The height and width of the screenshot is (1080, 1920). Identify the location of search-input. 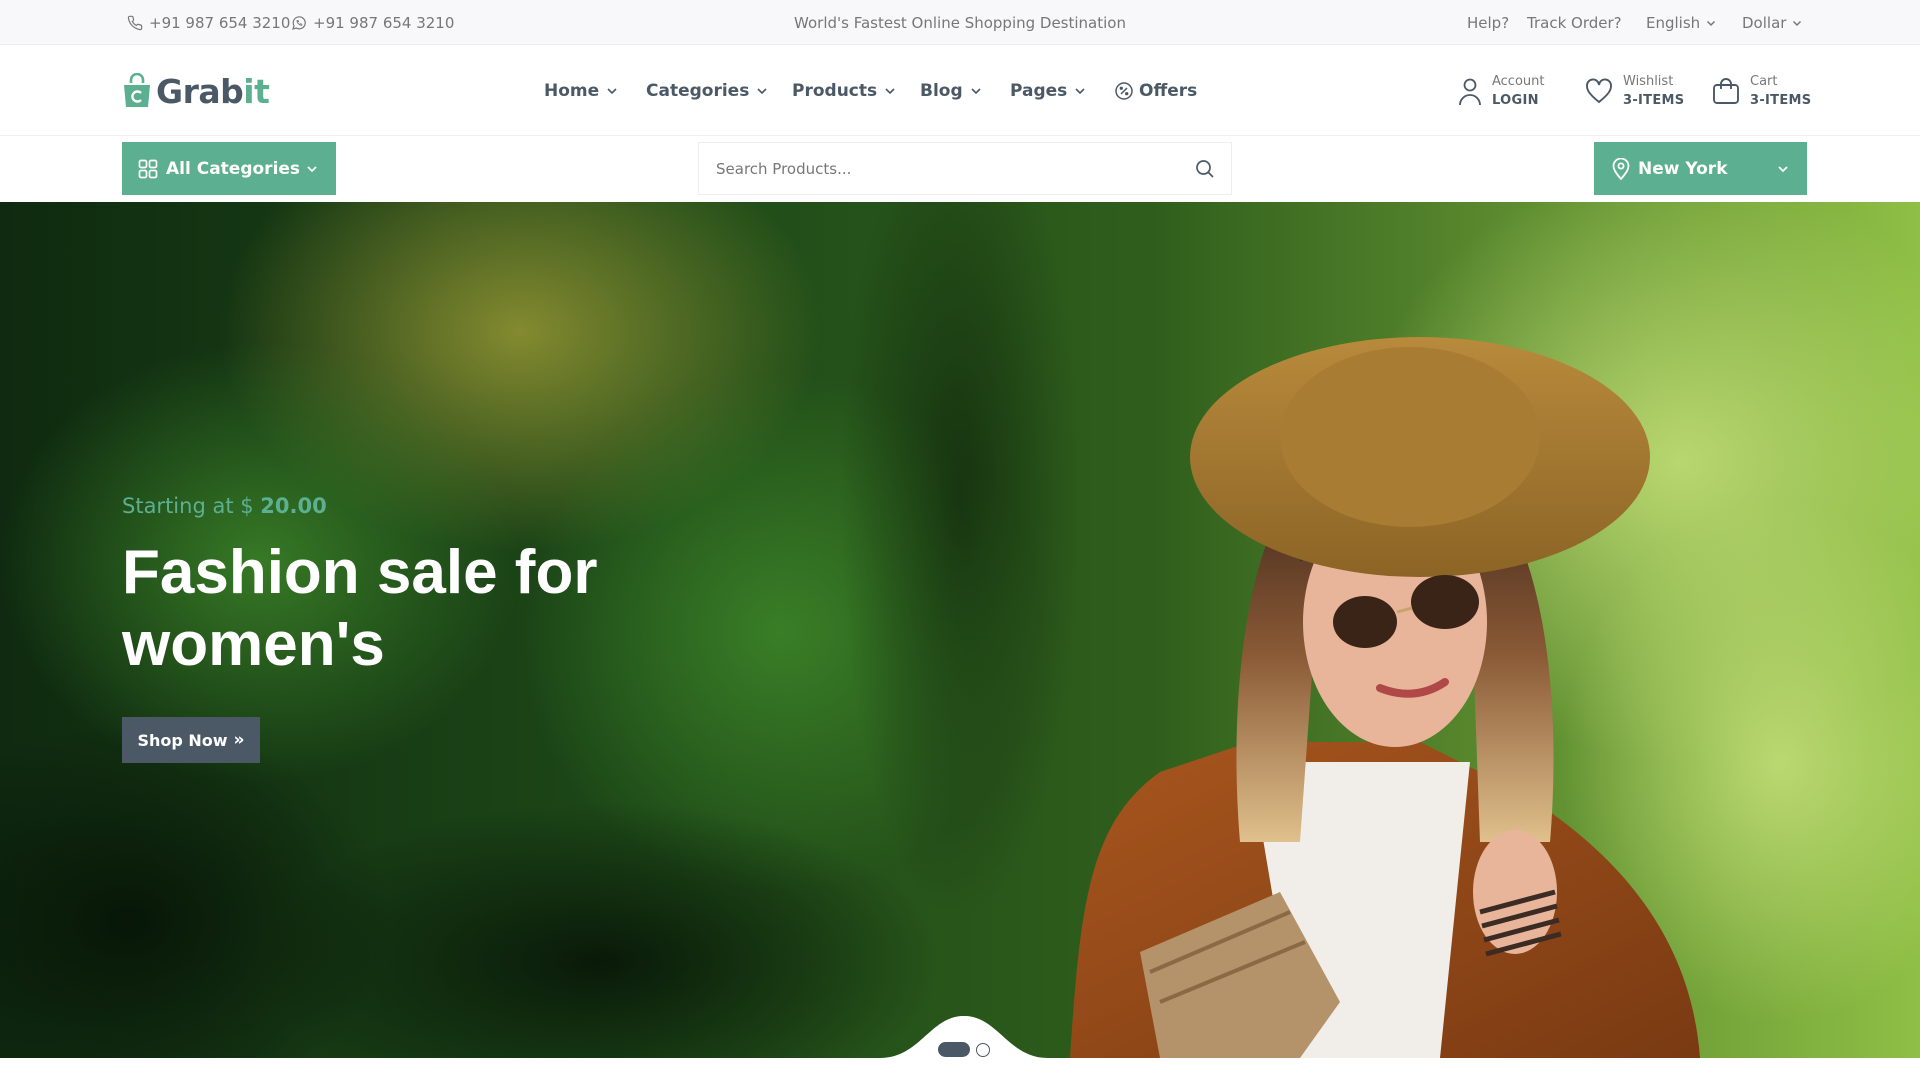
(934, 168).